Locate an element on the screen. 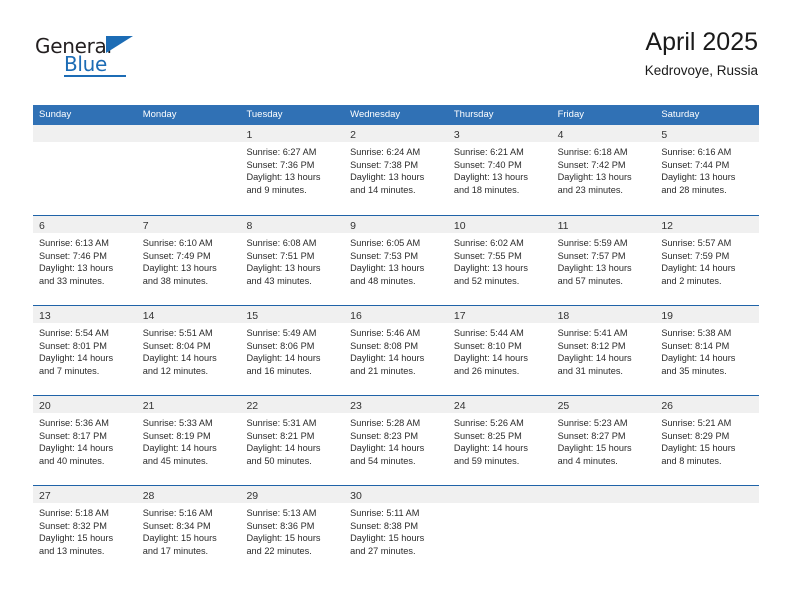 The width and height of the screenshot is (792, 612). day-number: 30 is located at coordinates (356, 496).